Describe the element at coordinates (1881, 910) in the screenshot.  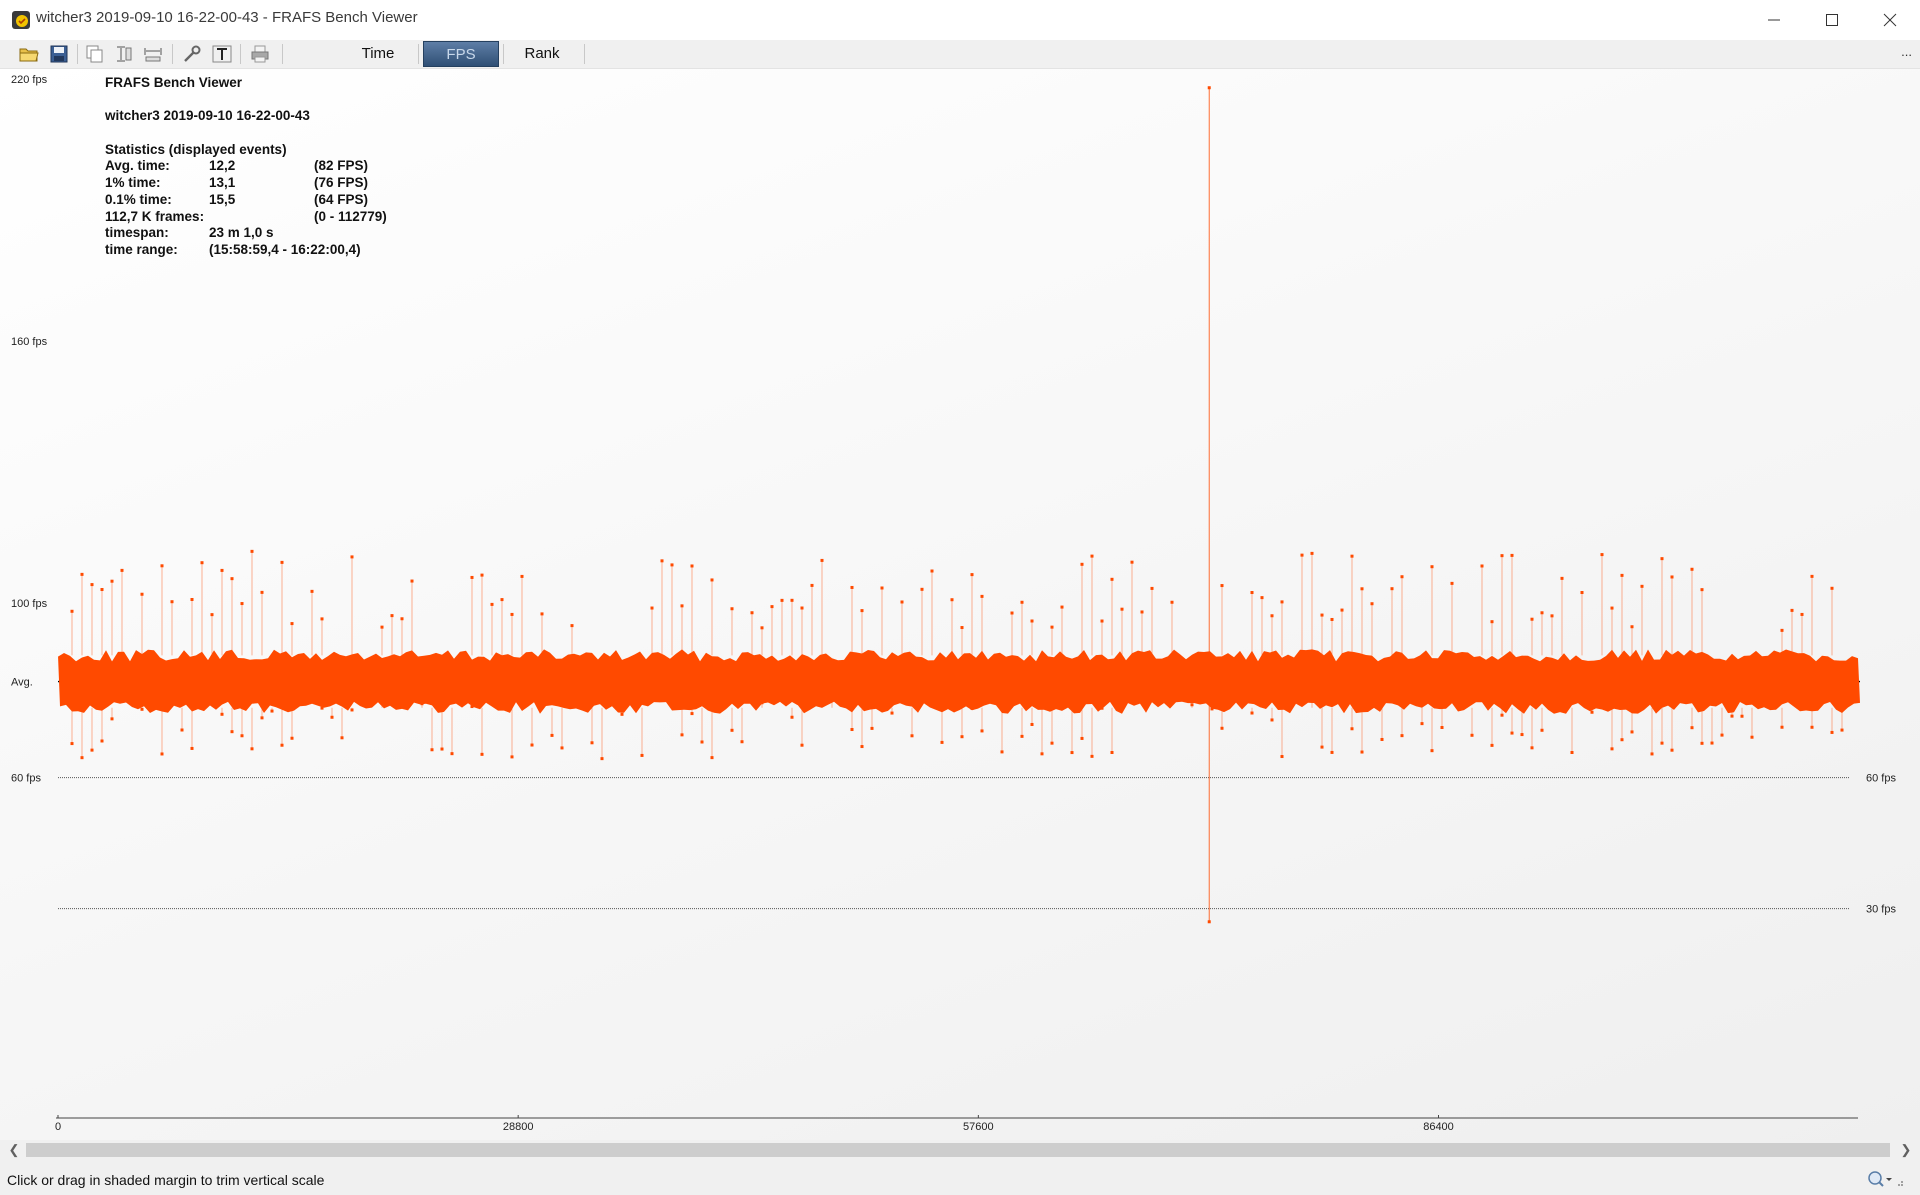
I see `reference-line-label: 30 fps` at that location.